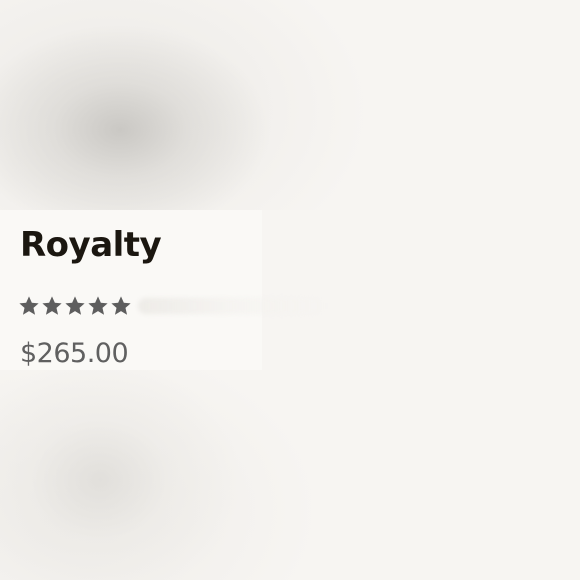  I want to click on rating-count-placeholder, so click(233, 306).